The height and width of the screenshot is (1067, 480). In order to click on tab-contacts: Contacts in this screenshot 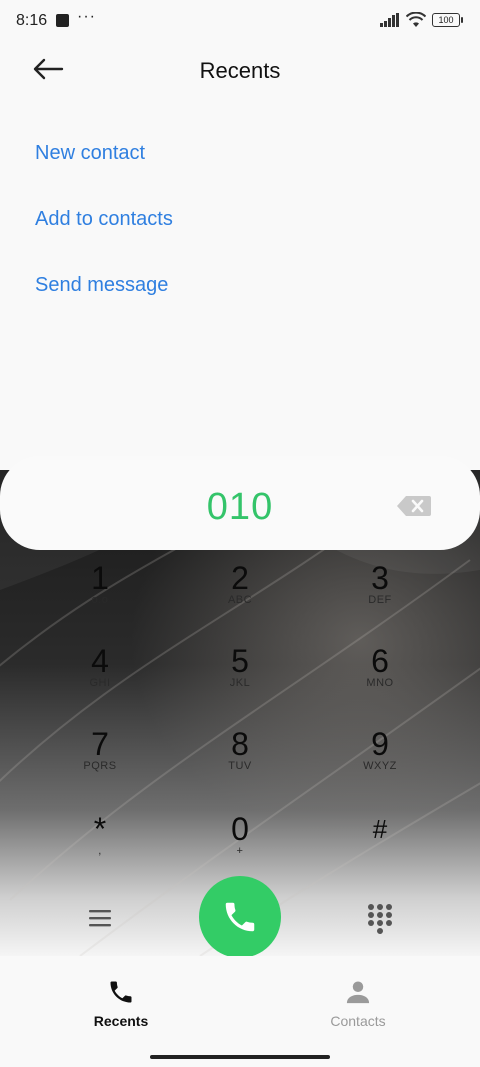, I will do `click(358, 1003)`.